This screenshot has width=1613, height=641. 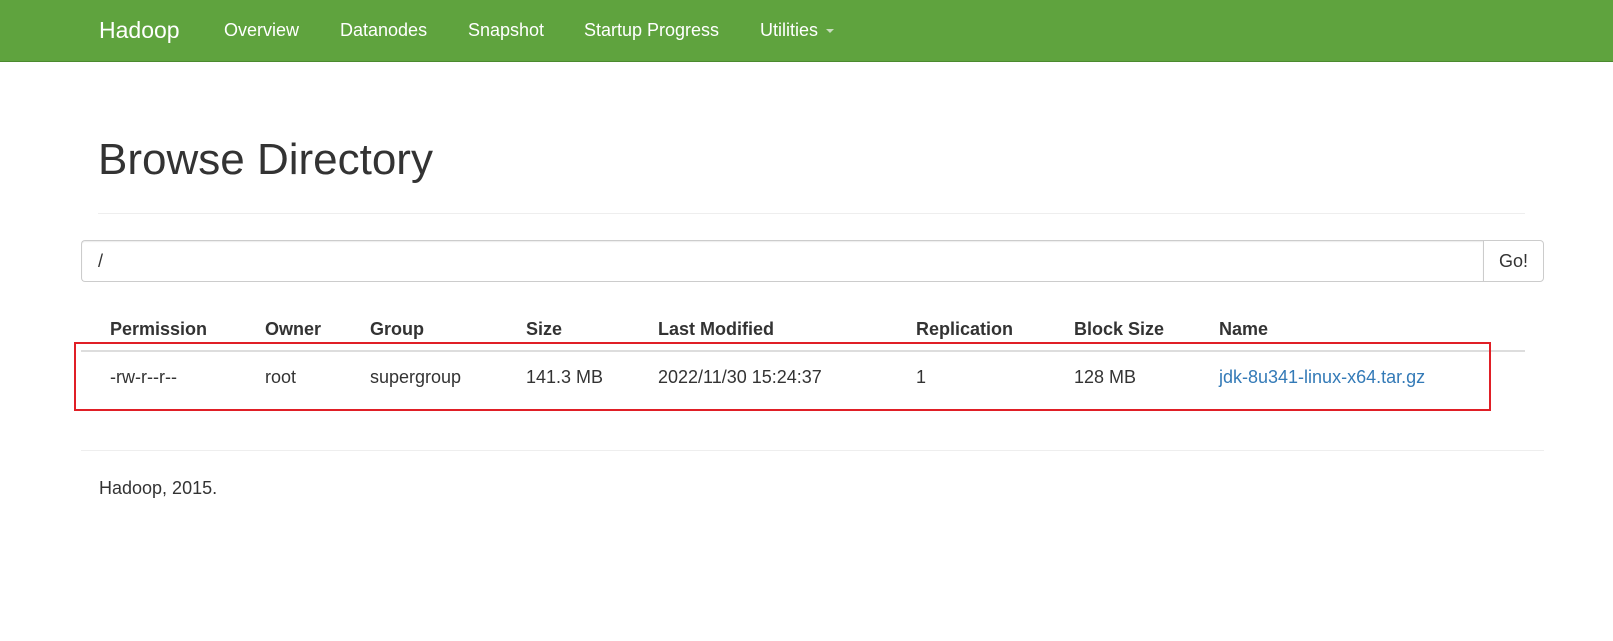 What do you see at coordinates (383, 30) in the screenshot?
I see `nav-datanodes: Datanodes` at bounding box center [383, 30].